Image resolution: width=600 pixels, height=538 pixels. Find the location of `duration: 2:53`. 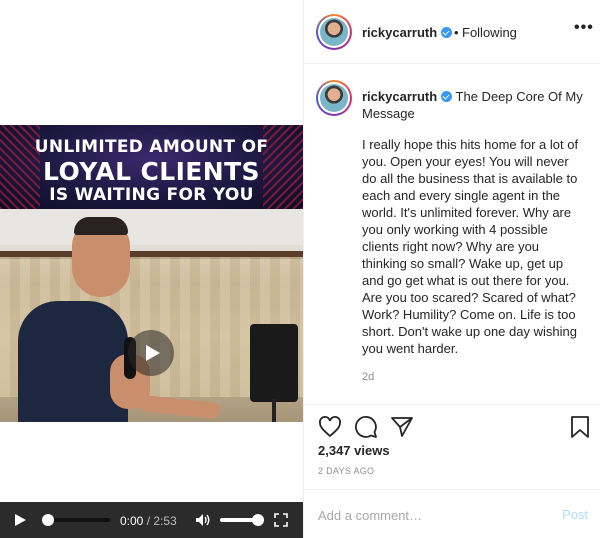

duration: 2:53 is located at coordinates (165, 521).